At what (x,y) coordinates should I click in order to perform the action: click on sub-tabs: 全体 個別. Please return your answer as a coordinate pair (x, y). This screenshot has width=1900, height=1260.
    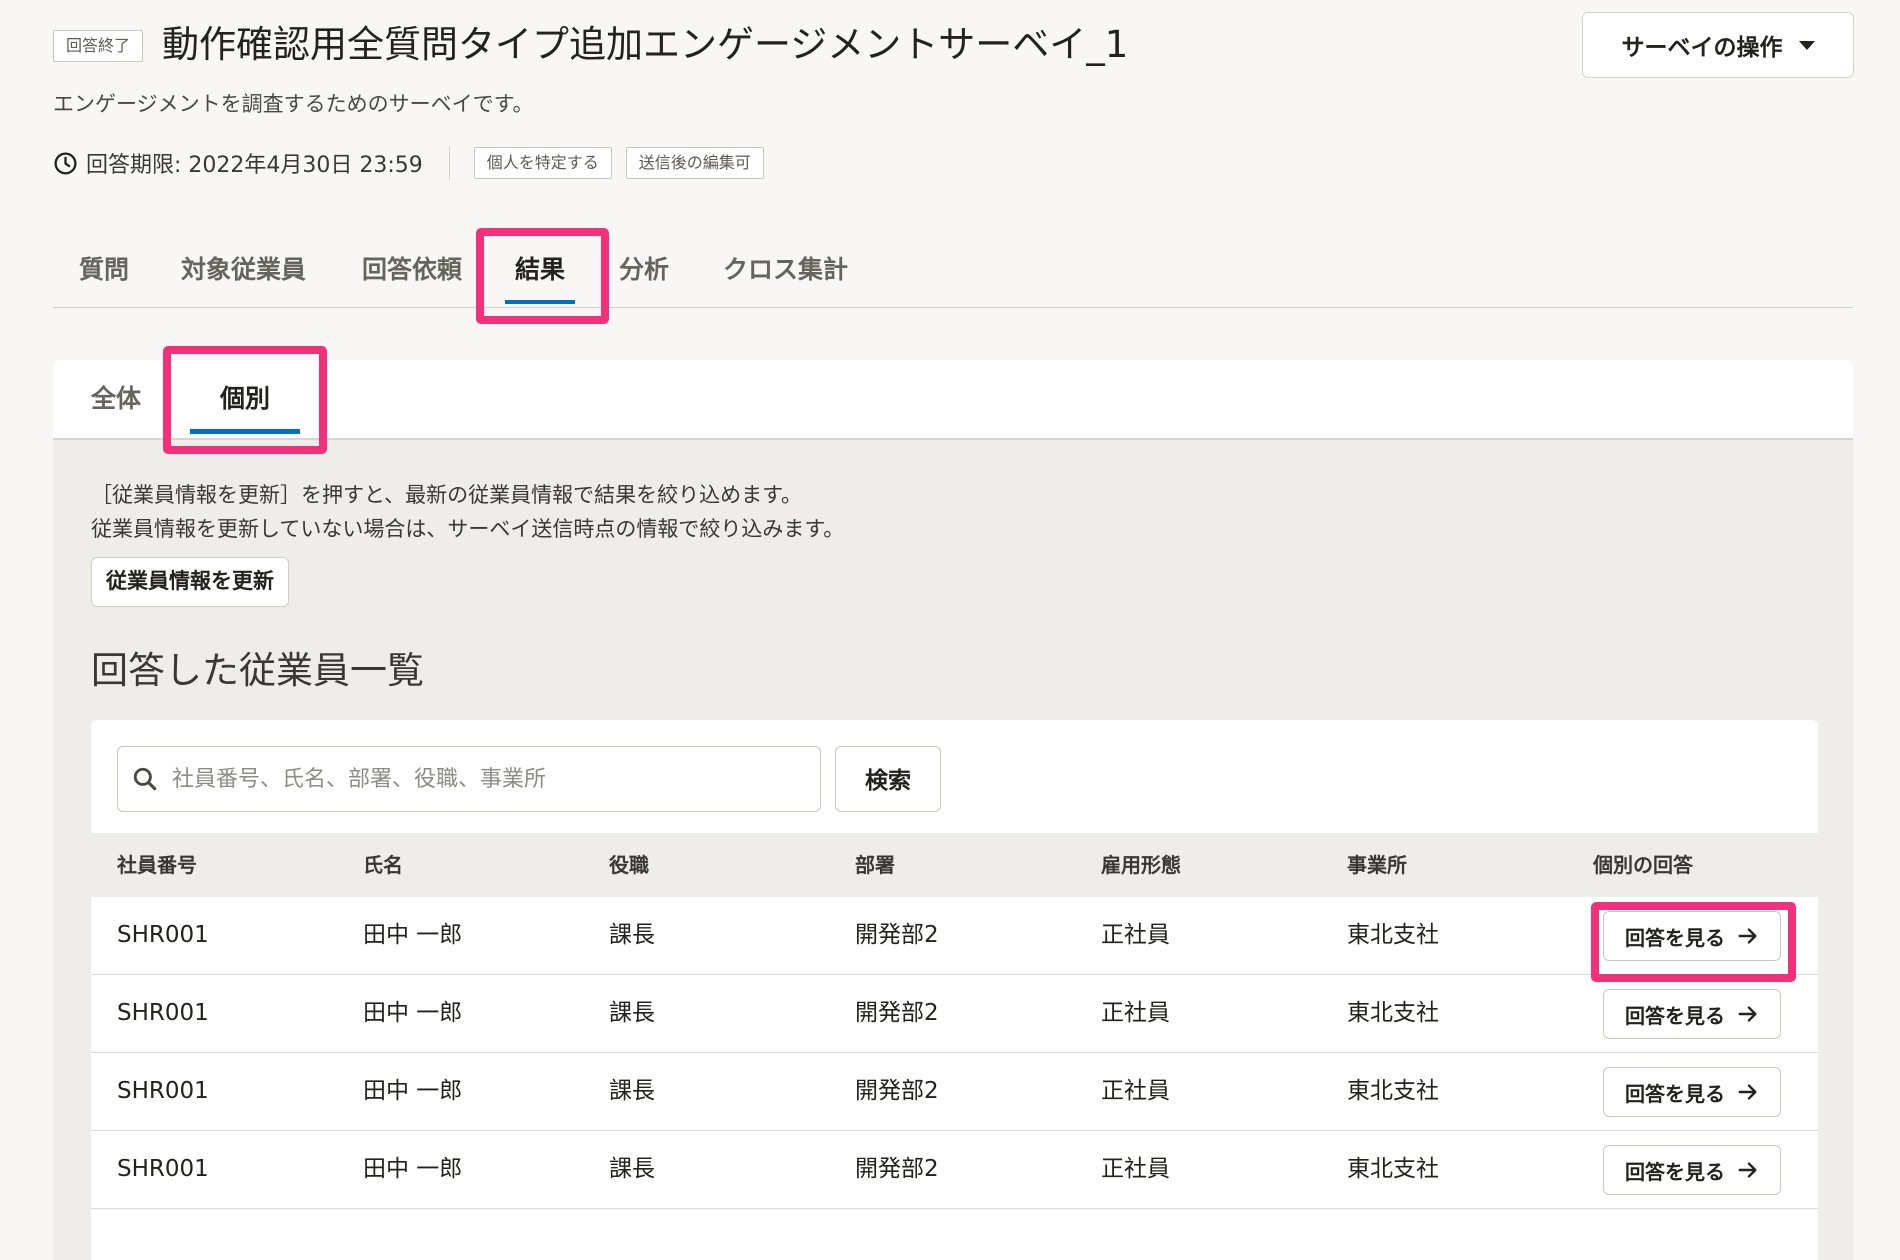
    Looking at the image, I should click on (953, 400).